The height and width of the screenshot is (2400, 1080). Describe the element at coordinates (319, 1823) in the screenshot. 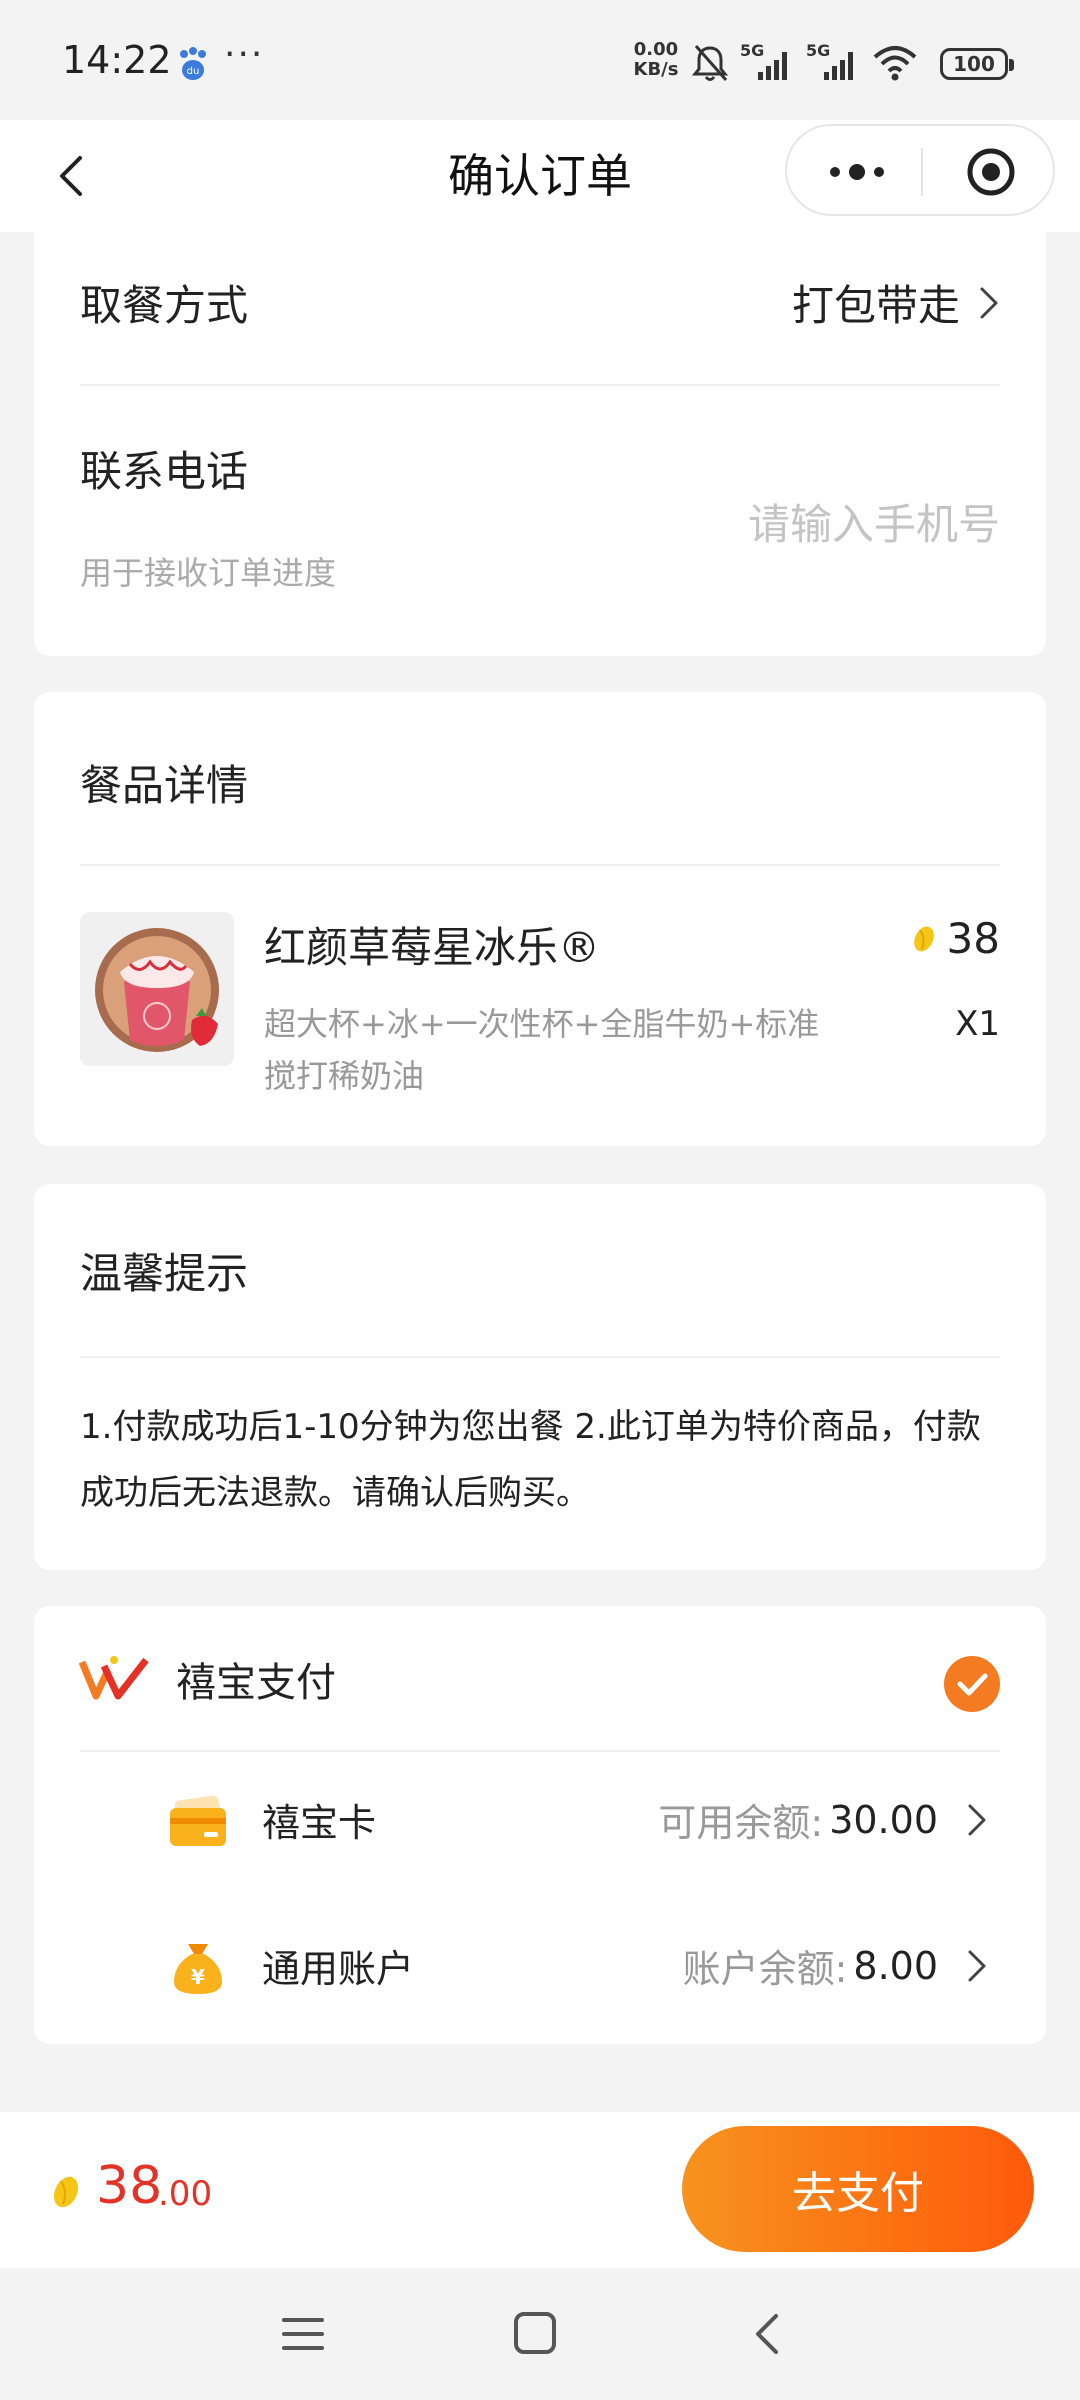

I see `account-name: 禧宝卡` at that location.